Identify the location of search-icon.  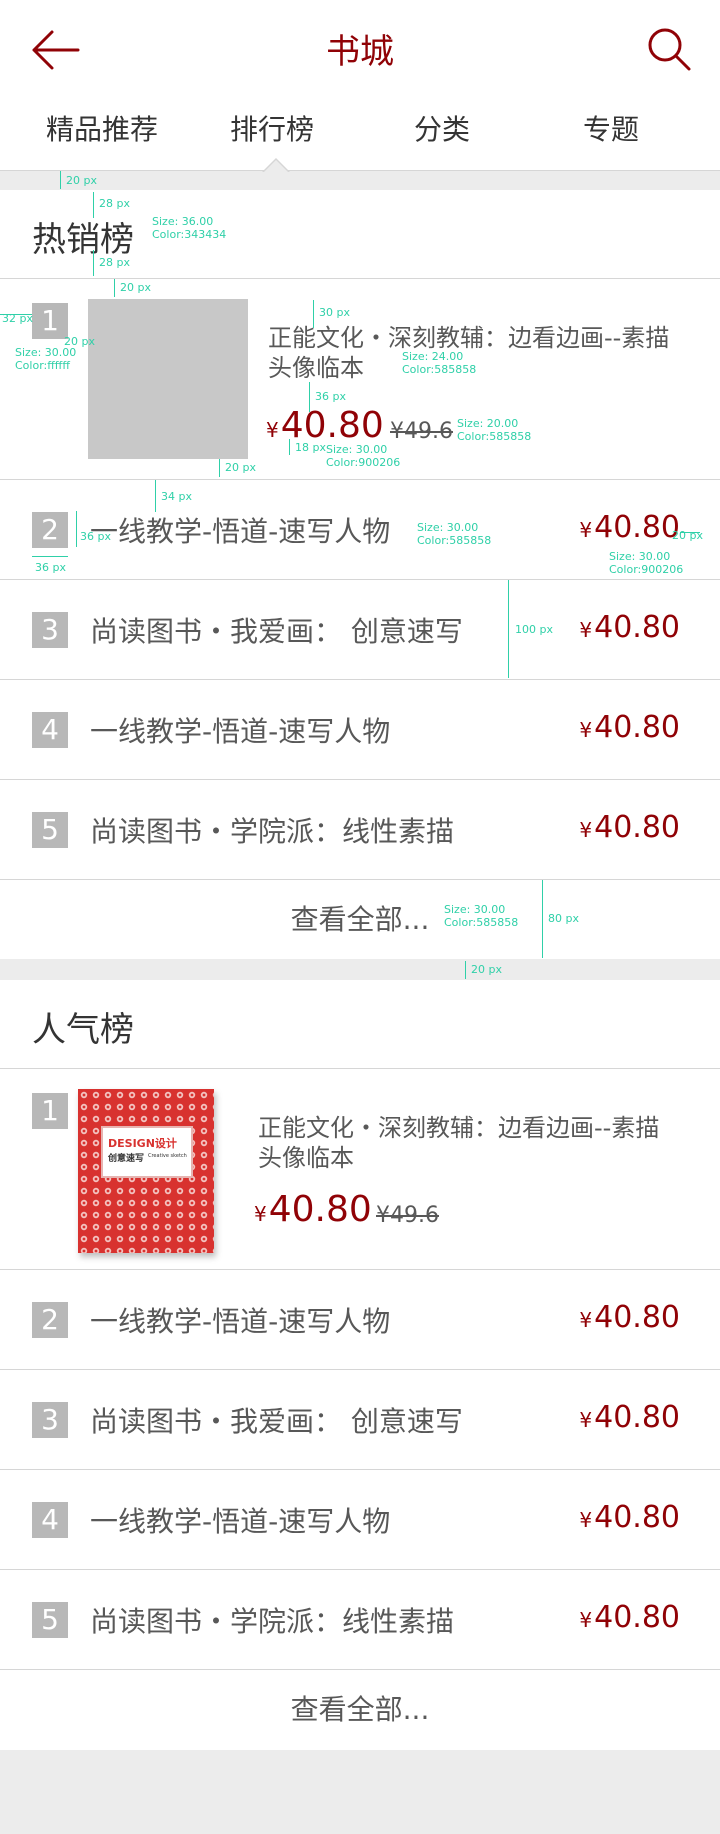
(669, 49).